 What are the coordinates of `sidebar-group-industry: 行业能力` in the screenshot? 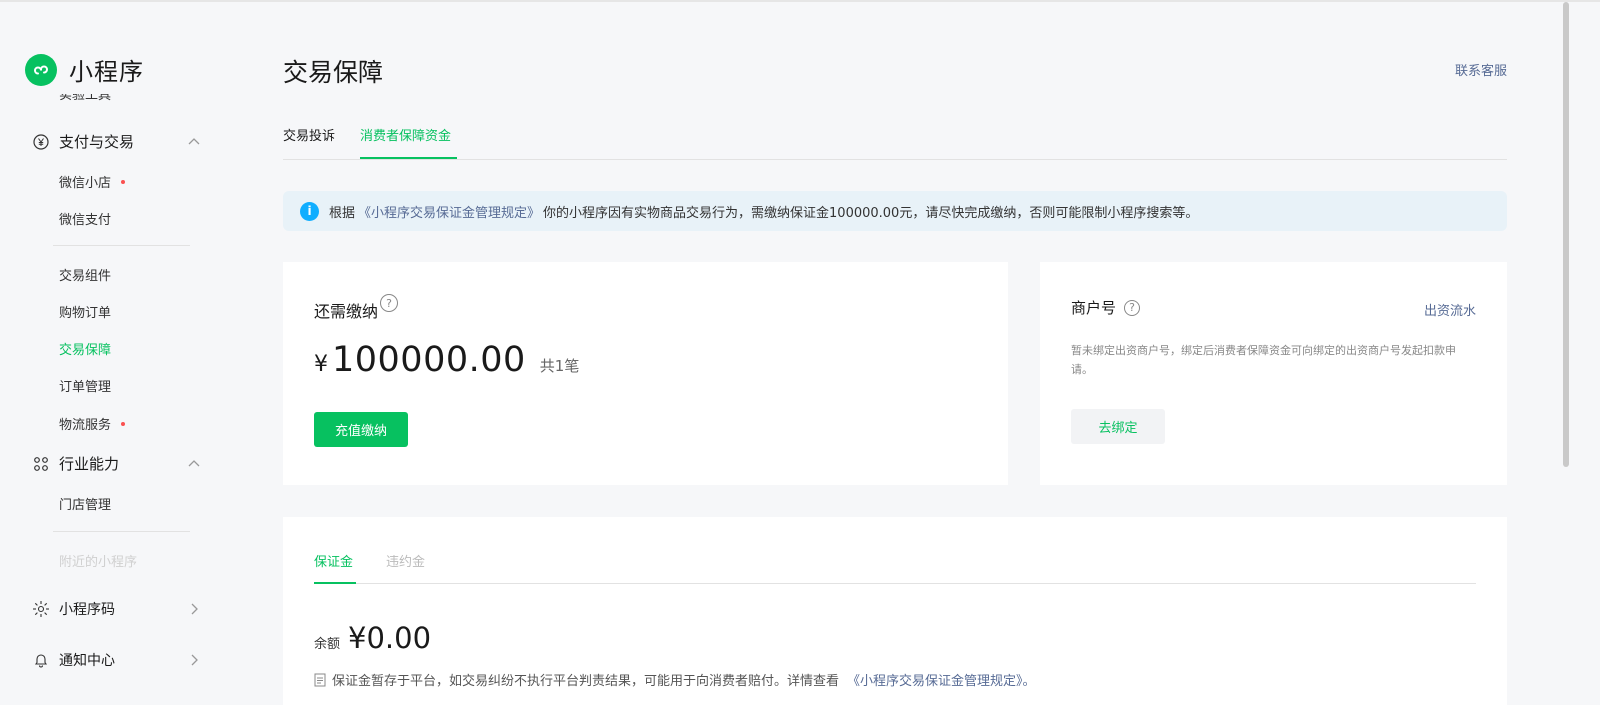 It's located at (117, 463).